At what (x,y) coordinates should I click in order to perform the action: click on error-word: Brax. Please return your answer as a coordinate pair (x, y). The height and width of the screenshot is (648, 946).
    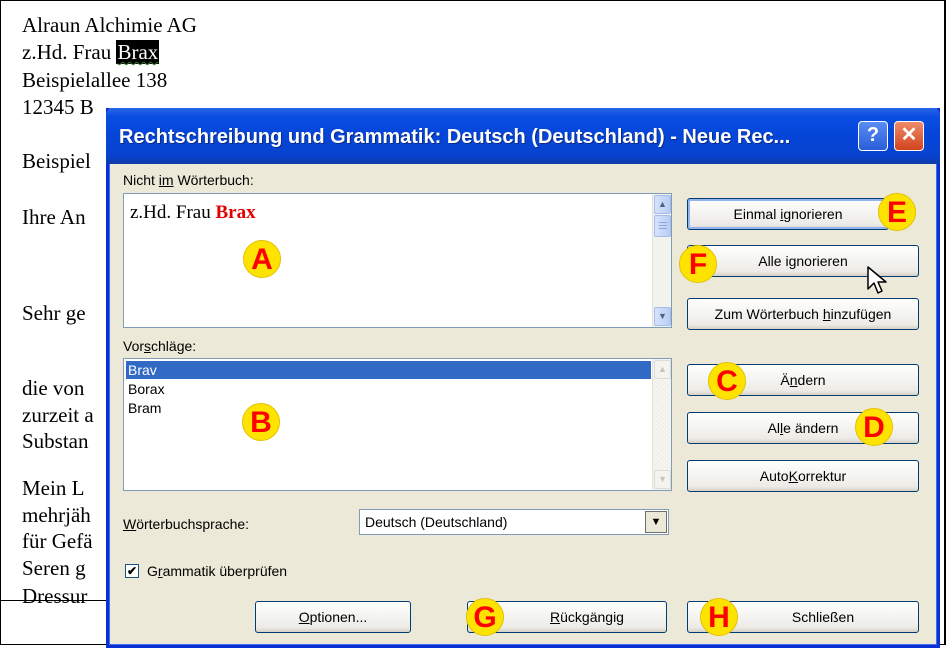
    Looking at the image, I should click on (235, 212).